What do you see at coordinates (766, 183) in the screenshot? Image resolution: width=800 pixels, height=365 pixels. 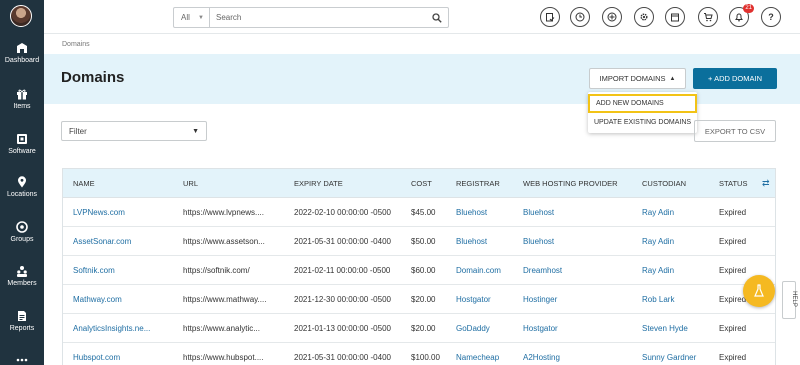 I see `column-settings-icon: ⇄` at bounding box center [766, 183].